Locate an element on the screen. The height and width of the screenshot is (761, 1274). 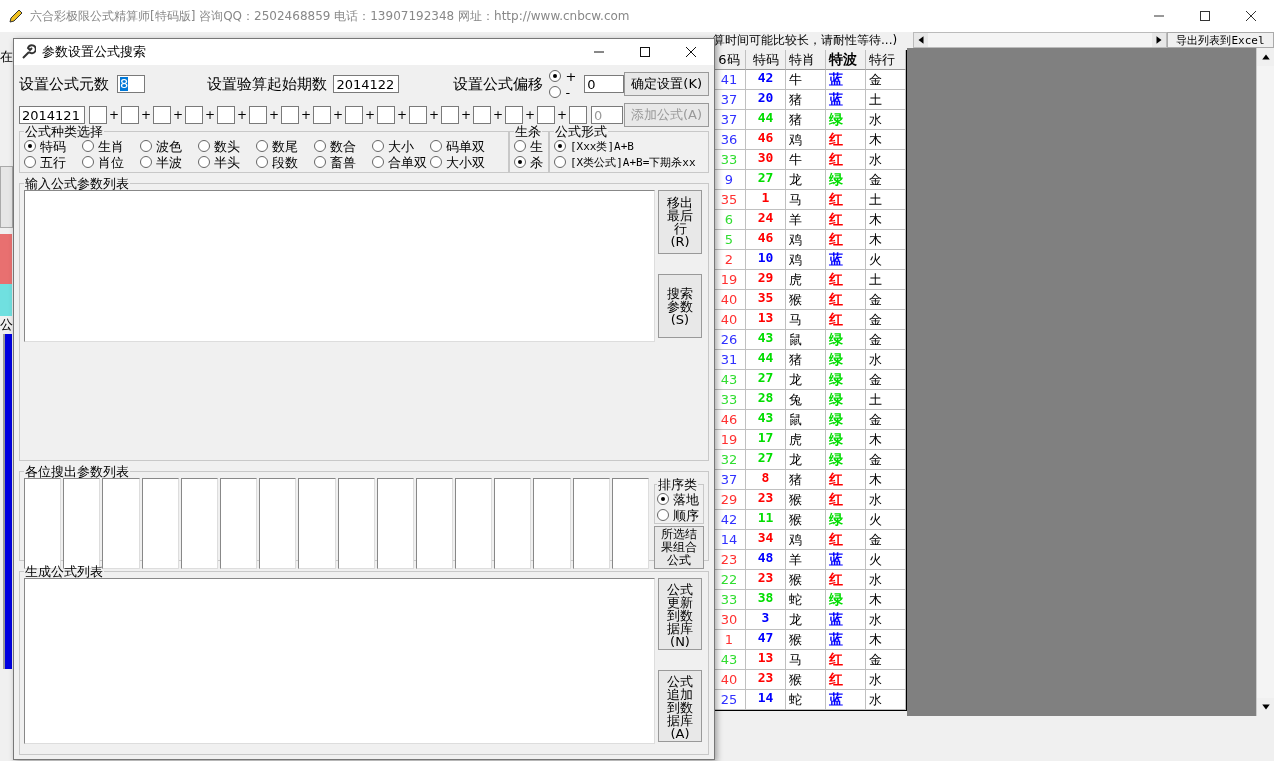
side-button: 搜索参数(S) is located at coordinates (680, 306).